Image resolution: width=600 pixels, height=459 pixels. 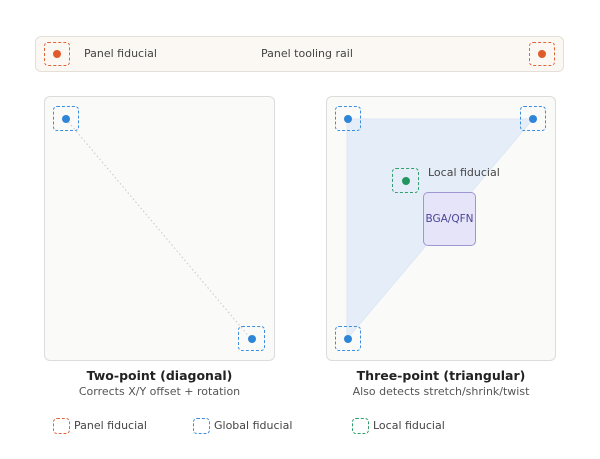 I want to click on bga-qfn-component: BGA/QFN, so click(x=449, y=219).